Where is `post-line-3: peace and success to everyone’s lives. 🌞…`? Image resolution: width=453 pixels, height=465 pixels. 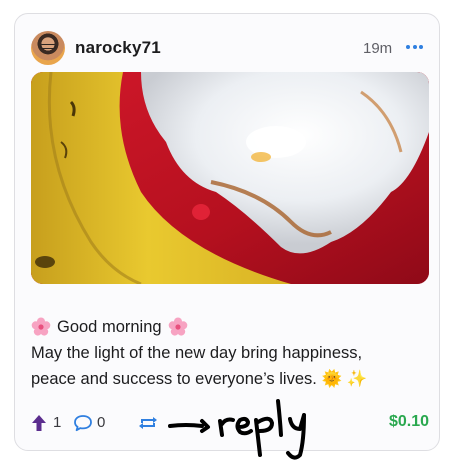
post-line-3: peace and success to everyone’s lives. 🌞… is located at coordinates (199, 379).